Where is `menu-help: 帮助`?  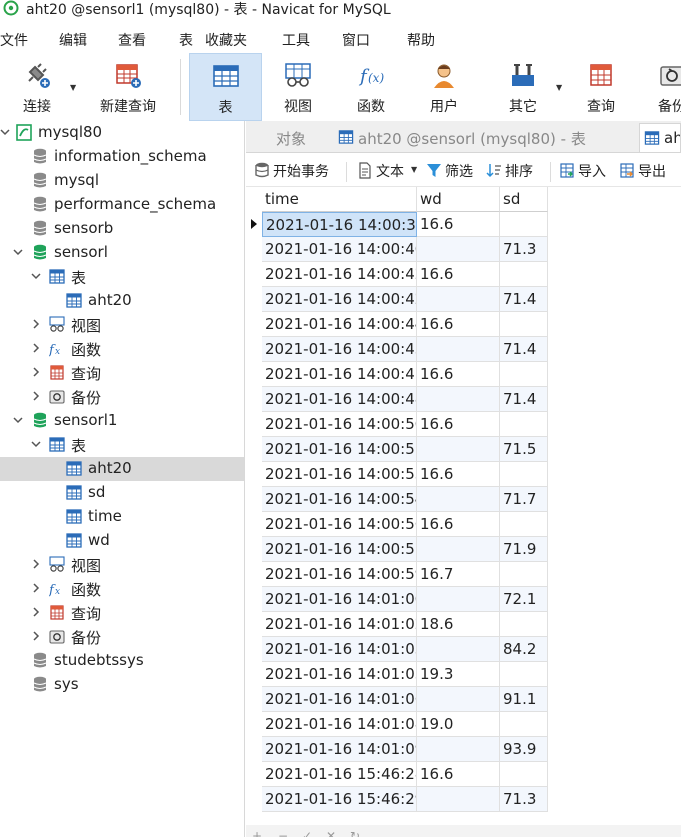 menu-help: 帮助 is located at coordinates (421, 40).